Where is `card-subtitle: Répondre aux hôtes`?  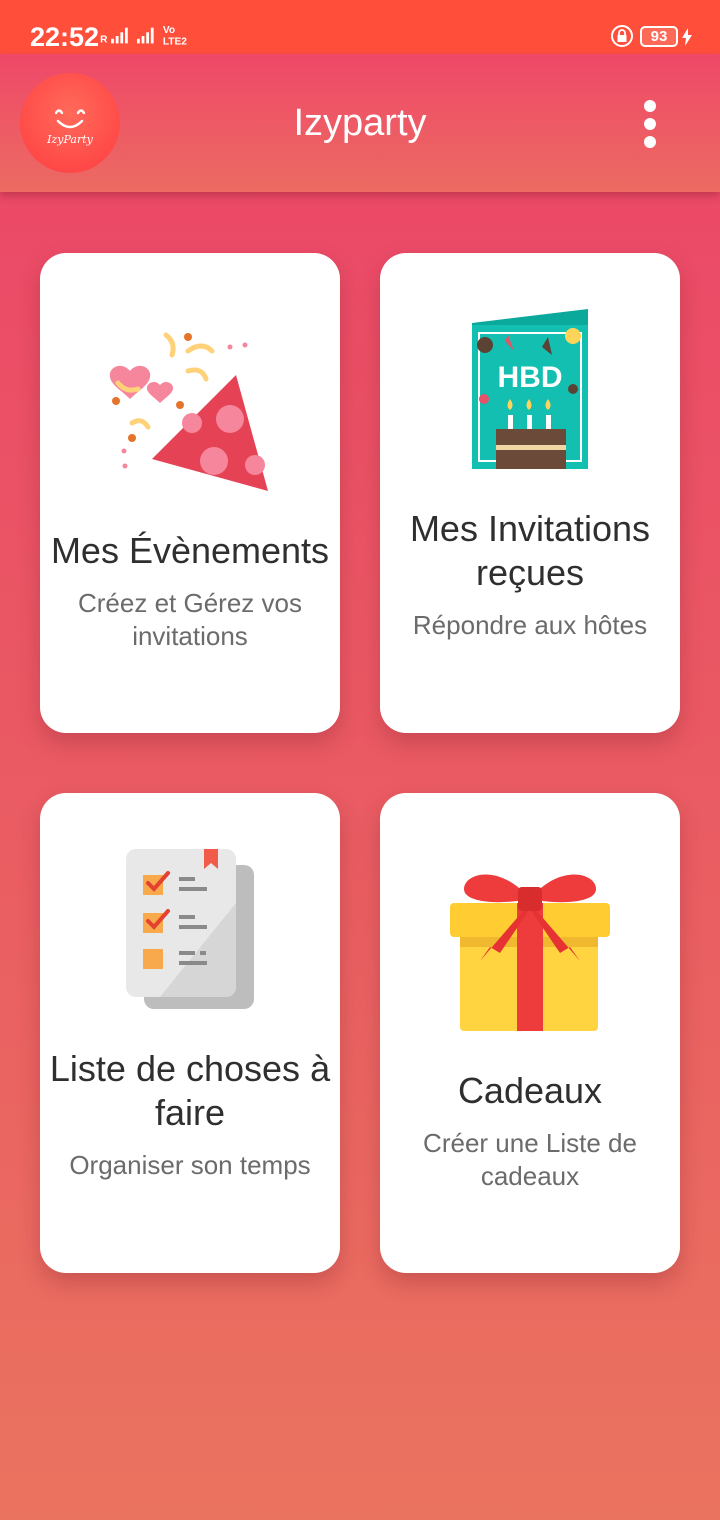 card-subtitle: Répondre aux hôtes is located at coordinates (530, 625).